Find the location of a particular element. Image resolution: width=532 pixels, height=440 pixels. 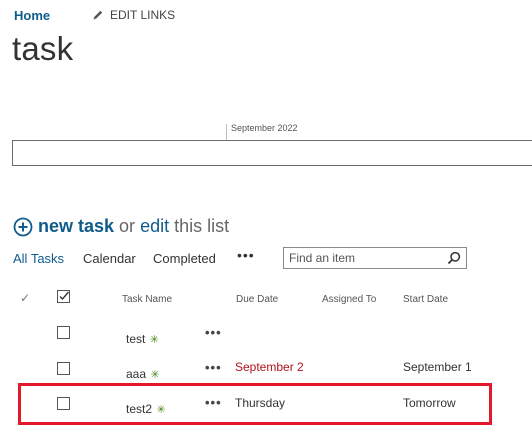

header-check-glyph: ✓ is located at coordinates (25, 298).